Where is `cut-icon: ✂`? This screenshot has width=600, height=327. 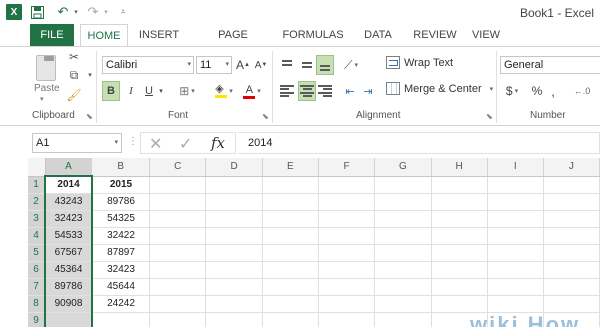
cut-icon: ✂ is located at coordinates (74, 57).